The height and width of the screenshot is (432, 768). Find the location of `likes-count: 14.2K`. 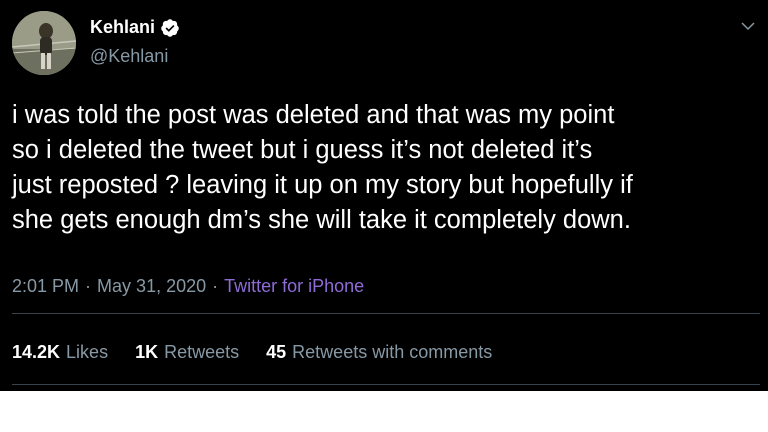

likes-count: 14.2K is located at coordinates (36, 352).